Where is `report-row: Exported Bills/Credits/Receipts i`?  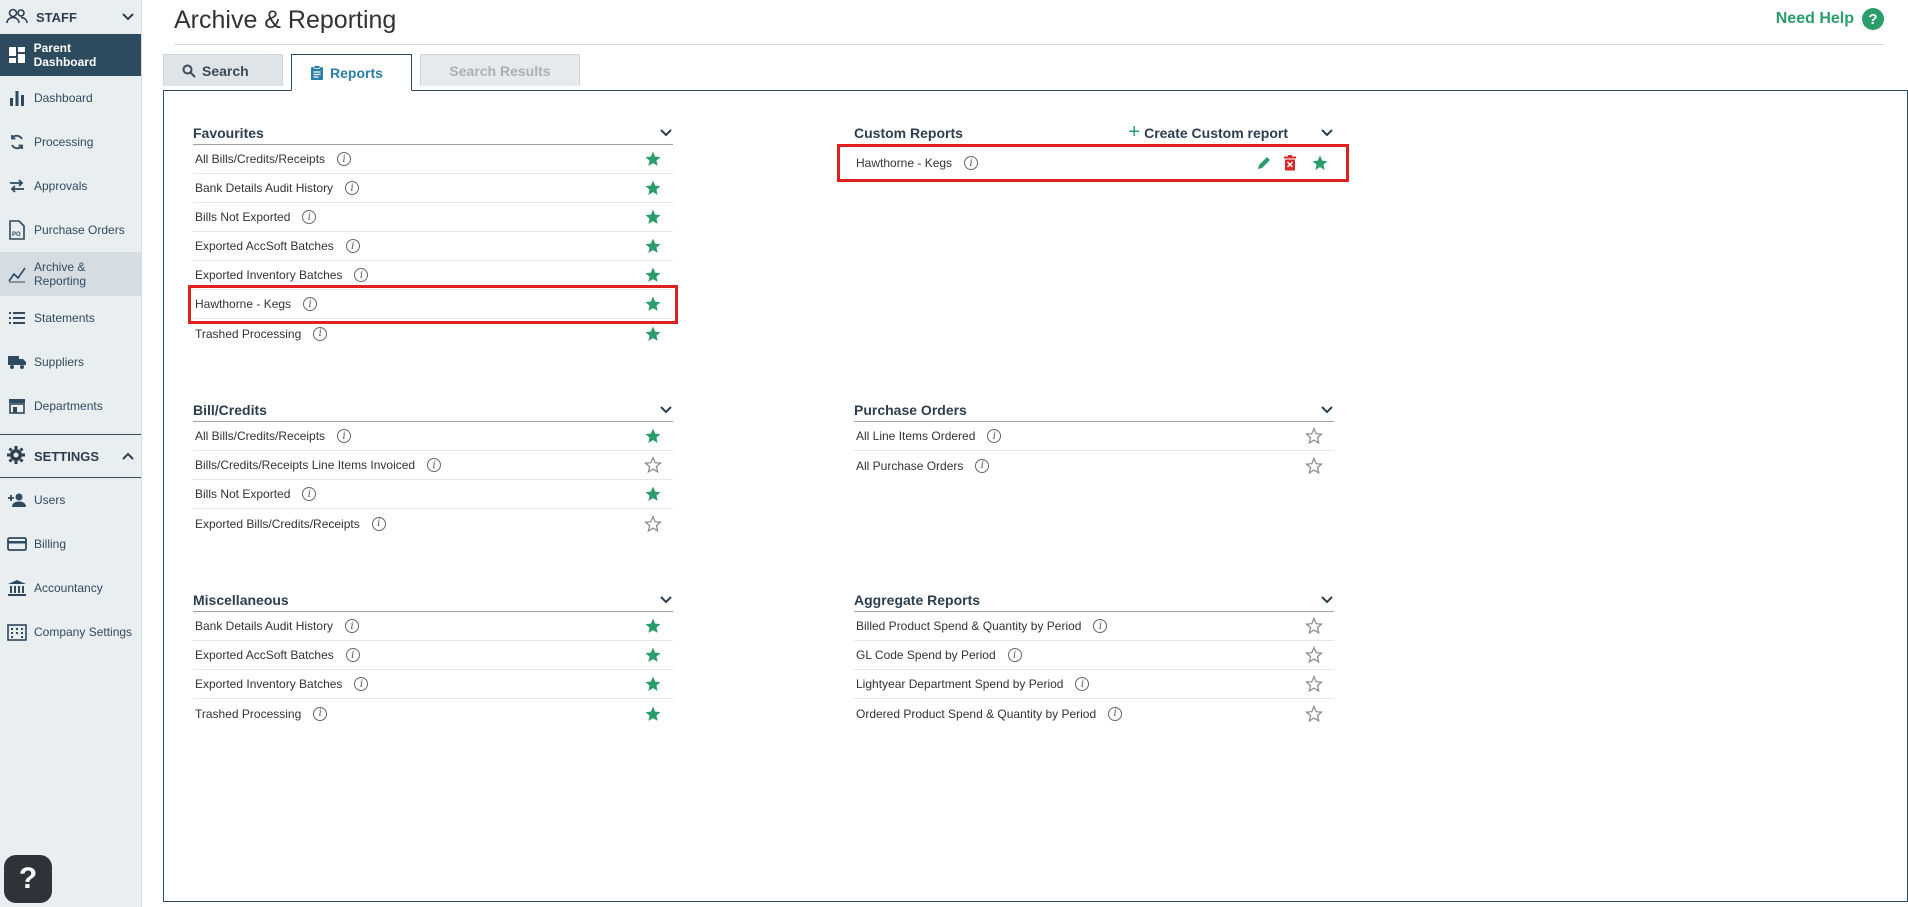 report-row: Exported Bills/Credits/Receipts i is located at coordinates (433, 523).